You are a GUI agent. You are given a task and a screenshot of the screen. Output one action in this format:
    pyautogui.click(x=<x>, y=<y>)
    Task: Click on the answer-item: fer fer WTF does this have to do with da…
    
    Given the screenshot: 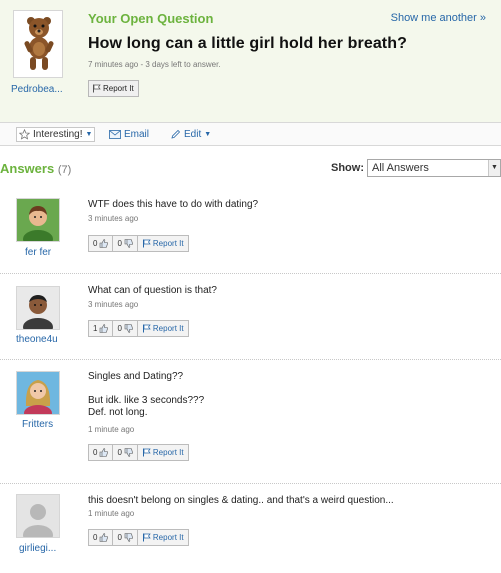 What is the action you would take?
    pyautogui.click(x=250, y=232)
    